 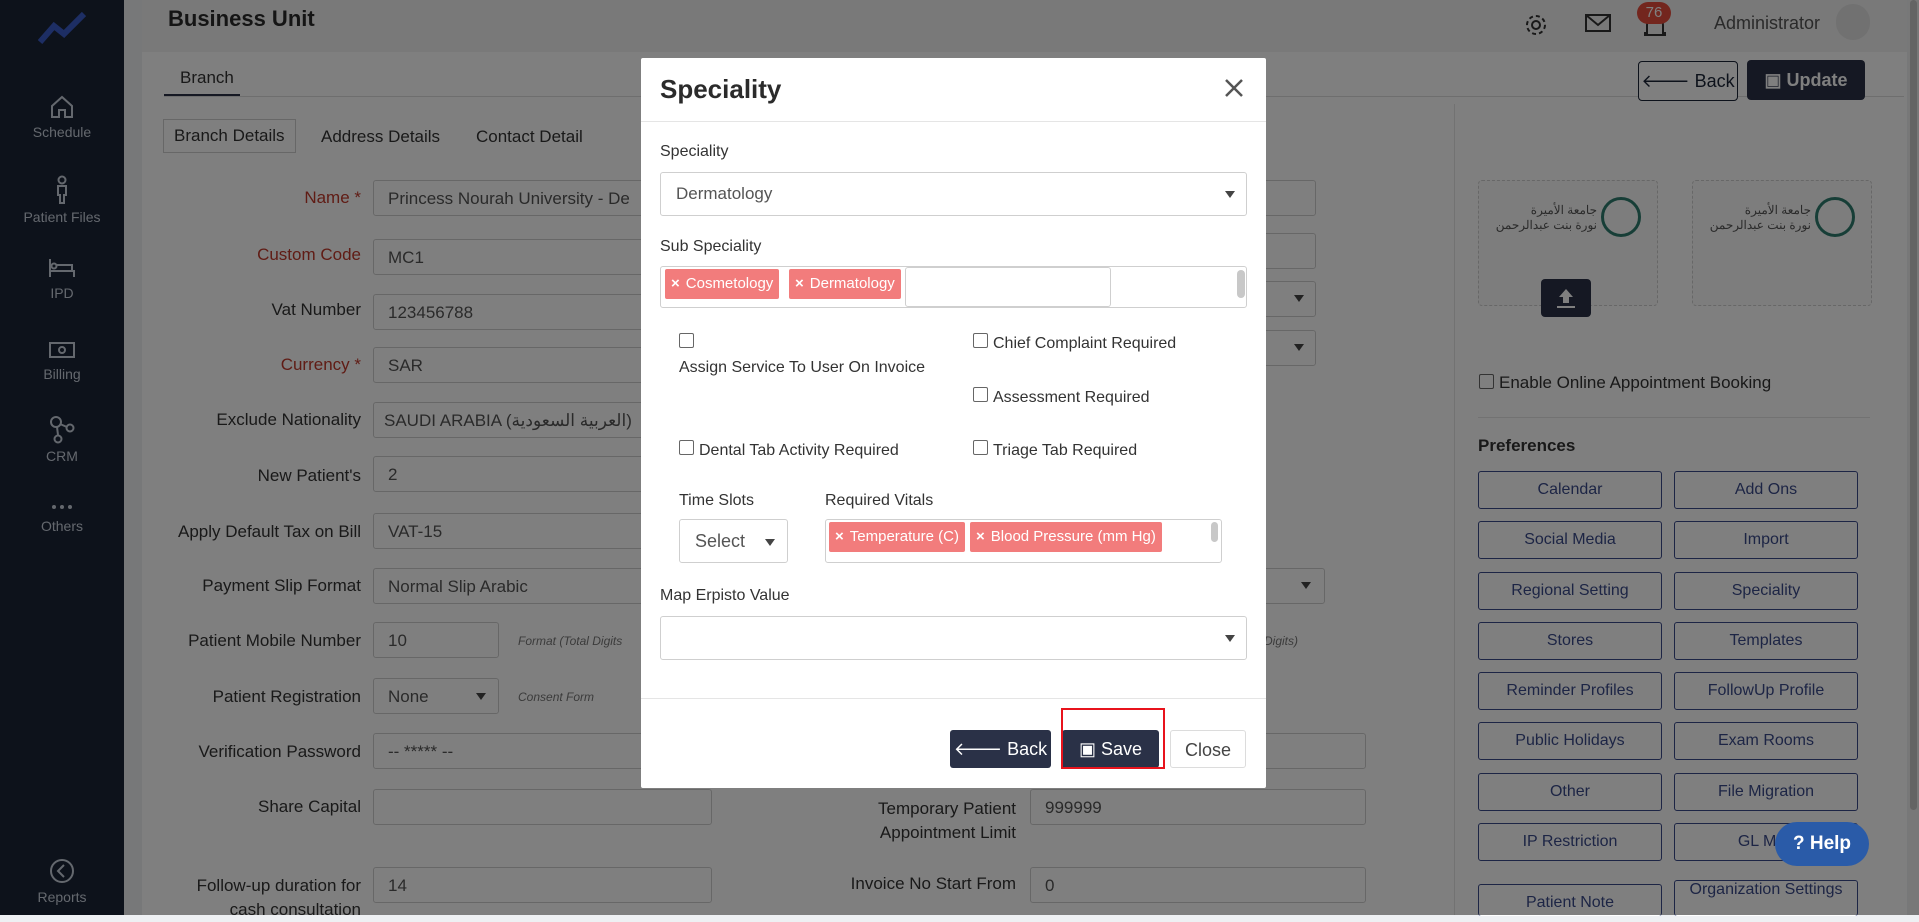 What do you see at coordinates (1085, 343) in the screenshot?
I see `chief-complaint-label: Chief Complaint Required` at bounding box center [1085, 343].